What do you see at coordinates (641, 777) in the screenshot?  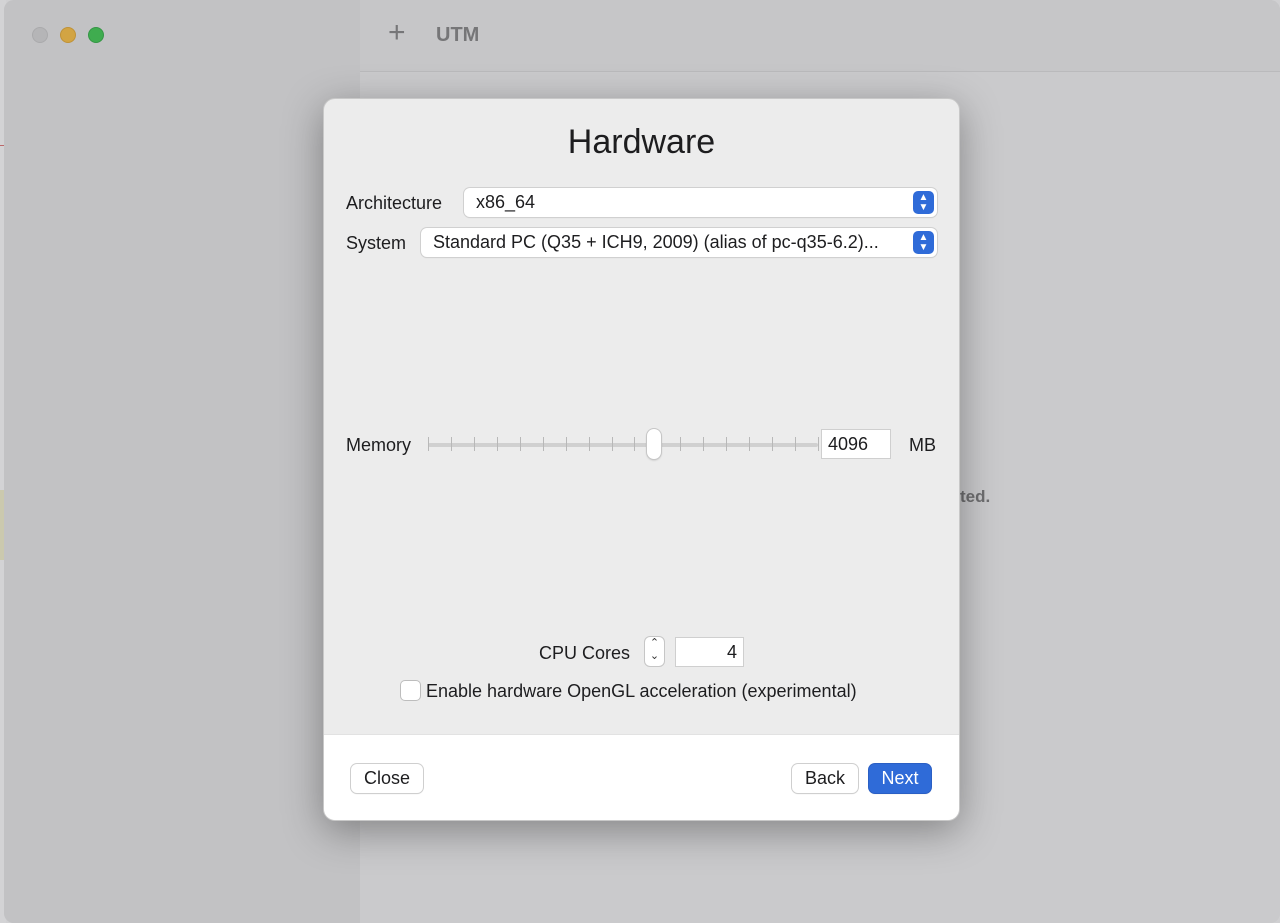 I see `sheet-footer: Close Back Next` at bounding box center [641, 777].